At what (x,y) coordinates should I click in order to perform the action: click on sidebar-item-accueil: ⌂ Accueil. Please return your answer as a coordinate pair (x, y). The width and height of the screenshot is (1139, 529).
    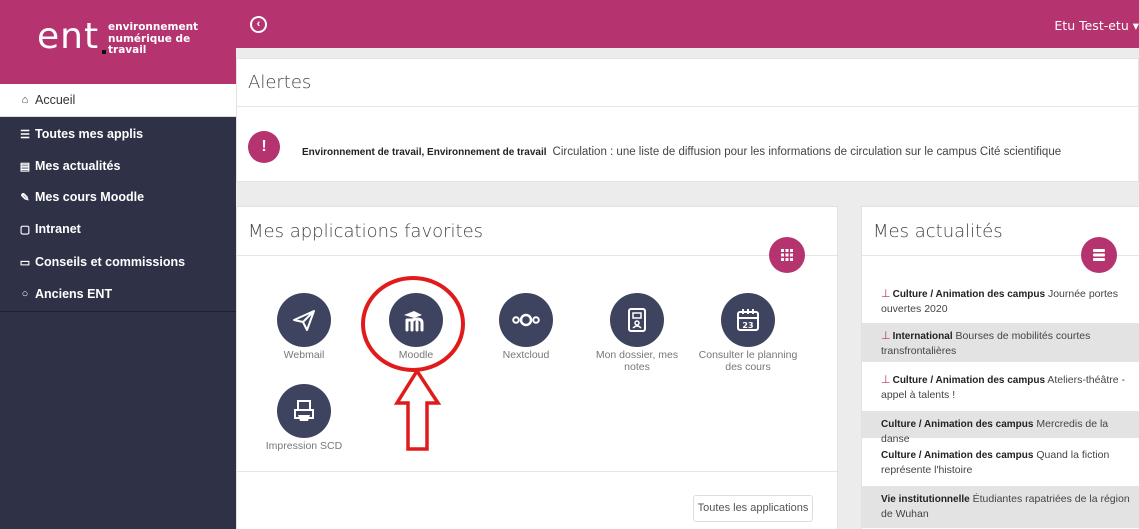
    Looking at the image, I should click on (118, 100).